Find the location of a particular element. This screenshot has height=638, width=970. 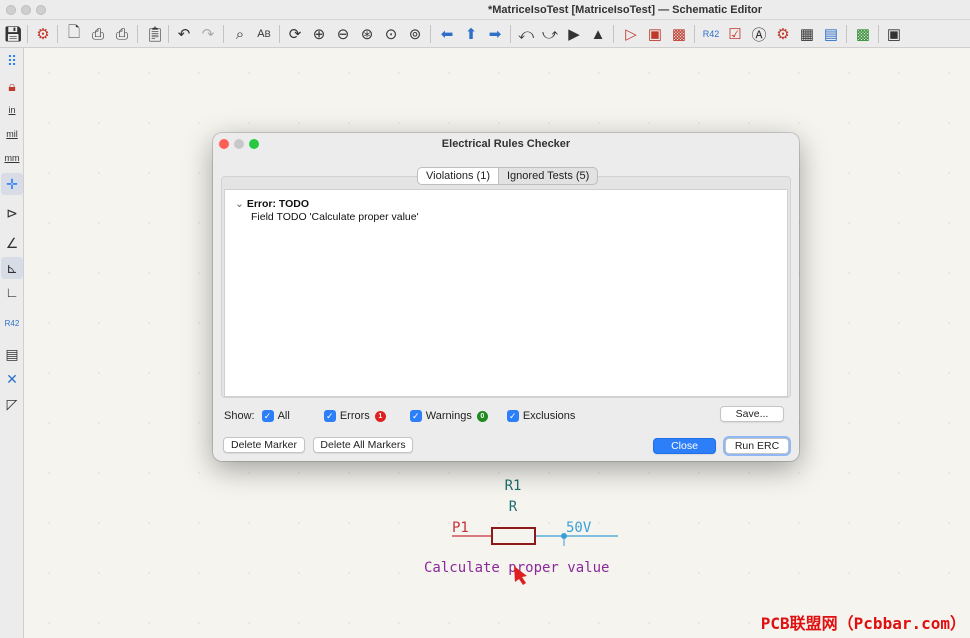

edit-fields-icon: ▤ is located at coordinates (831, 34).